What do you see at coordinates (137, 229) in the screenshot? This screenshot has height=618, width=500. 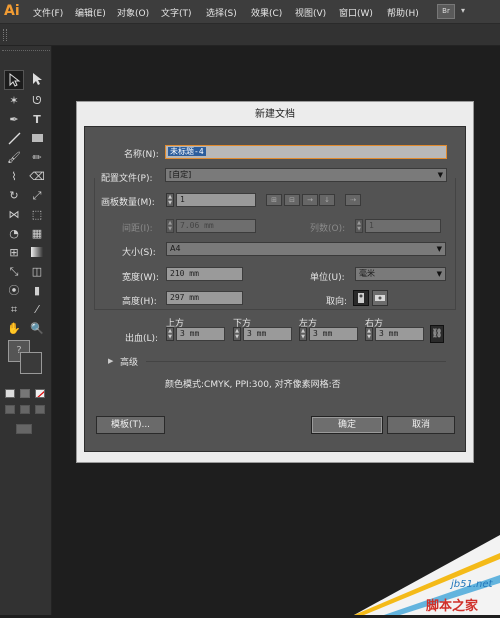 I see `spacing-label: 间距(I):` at bounding box center [137, 229].